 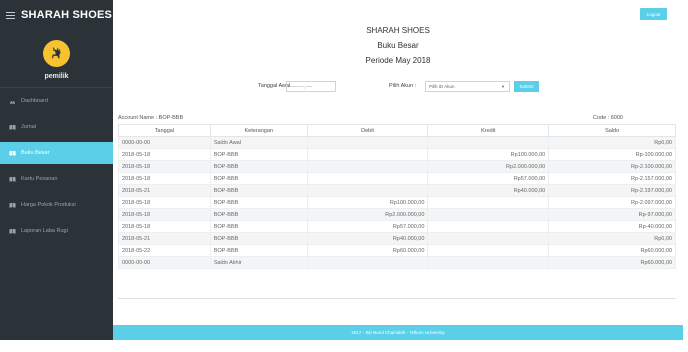 I want to click on cell-debit: Rp60.000,00, so click(x=367, y=250).